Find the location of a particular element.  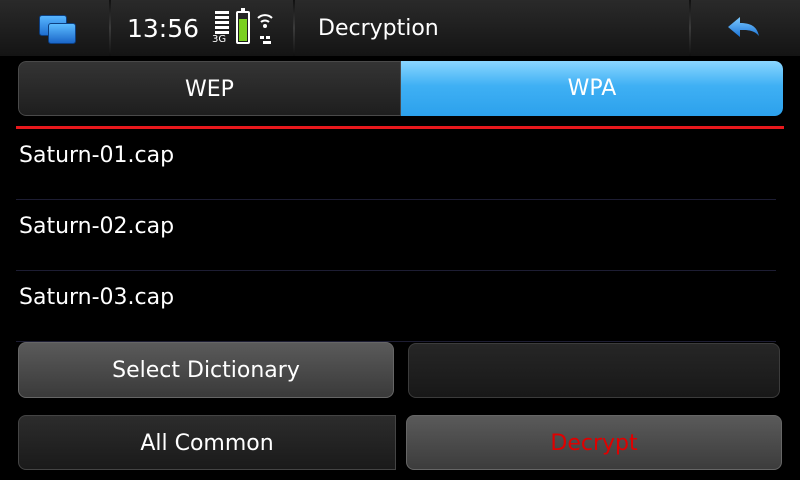

wifi-icon is located at coordinates (265, 28).